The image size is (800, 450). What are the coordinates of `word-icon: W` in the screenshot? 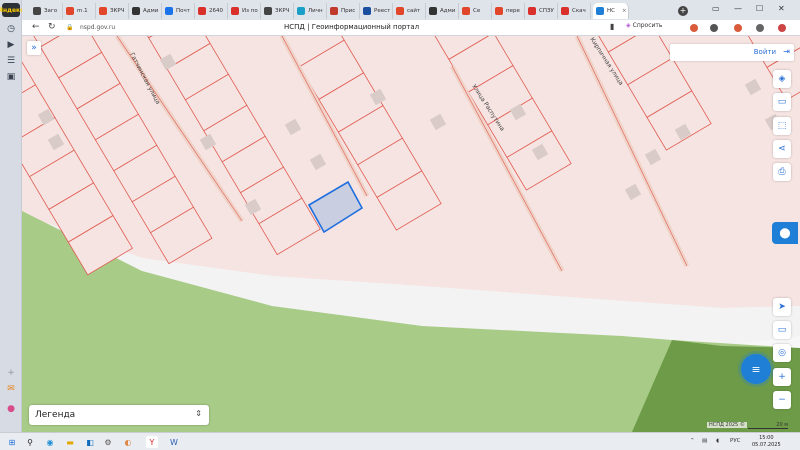 It's located at (174, 442).